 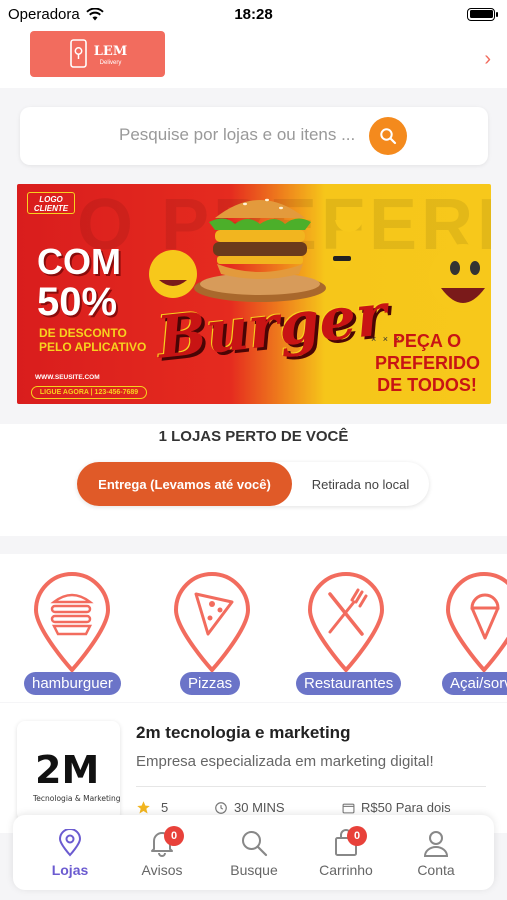 What do you see at coordinates (243, 732) in the screenshot?
I see `store-name: 2m tecnologia e marketing` at bounding box center [243, 732].